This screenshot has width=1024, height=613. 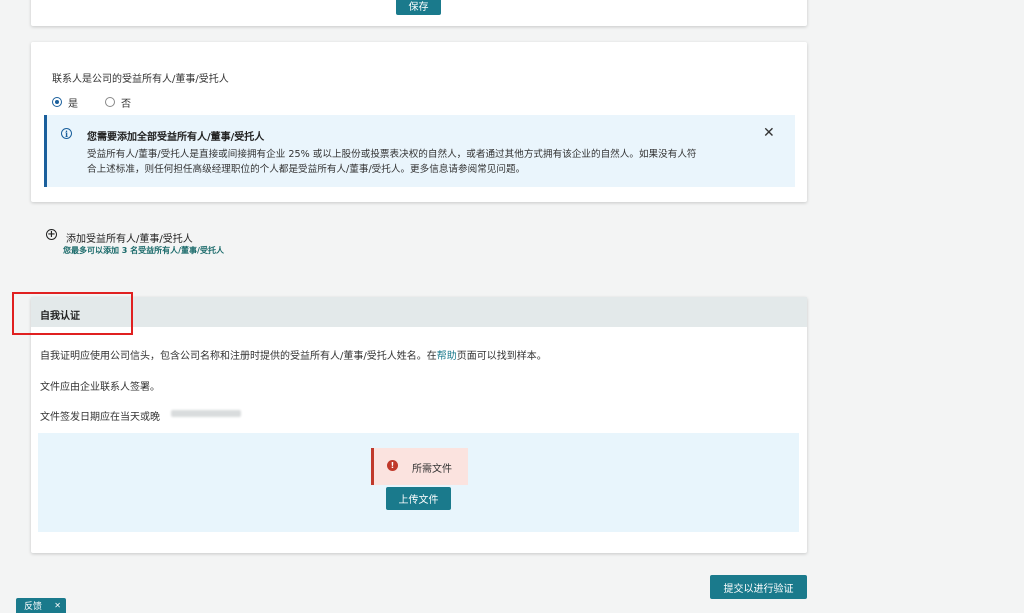 I want to click on save-button: 保存, so click(x=418, y=7).